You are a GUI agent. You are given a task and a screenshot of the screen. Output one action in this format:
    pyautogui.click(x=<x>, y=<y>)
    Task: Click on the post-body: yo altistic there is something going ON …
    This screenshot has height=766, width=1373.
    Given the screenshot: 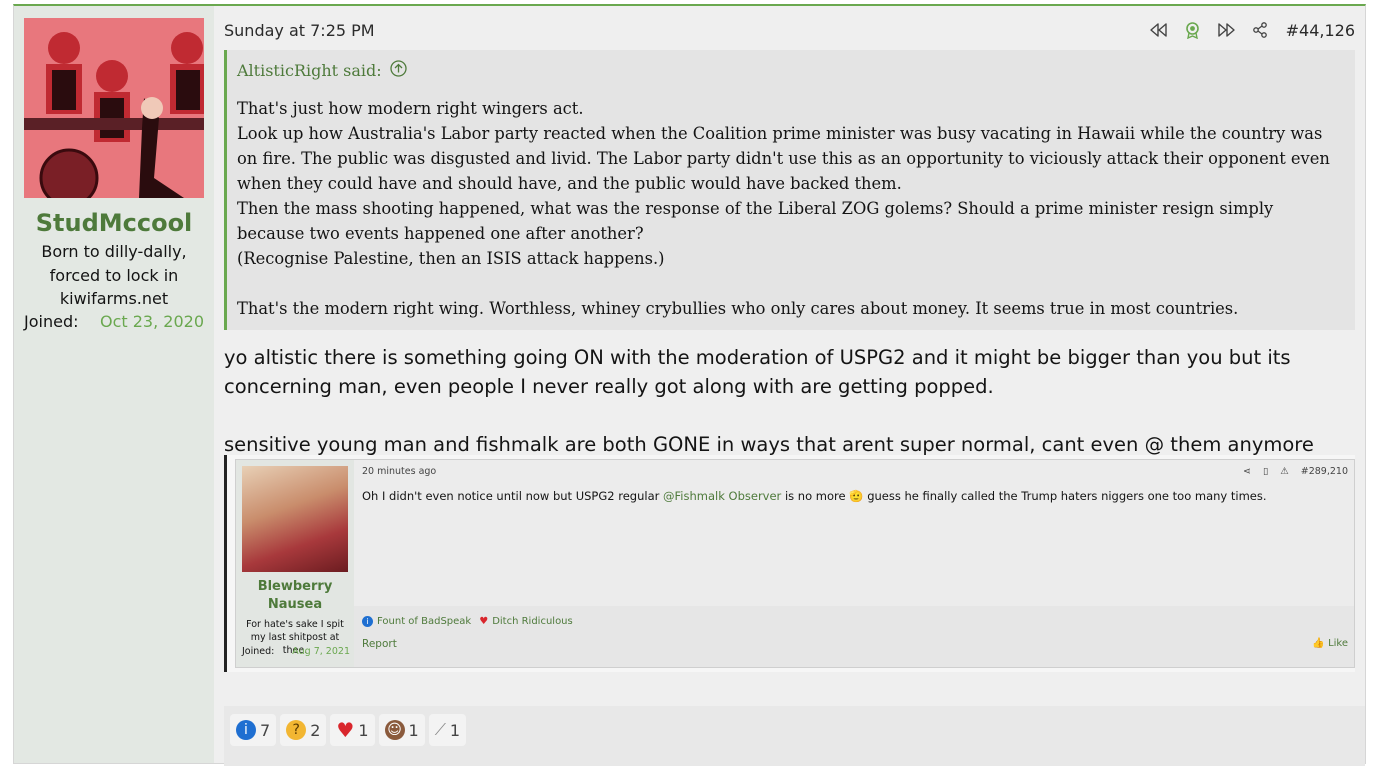 What is the action you would take?
    pyautogui.click(x=784, y=401)
    